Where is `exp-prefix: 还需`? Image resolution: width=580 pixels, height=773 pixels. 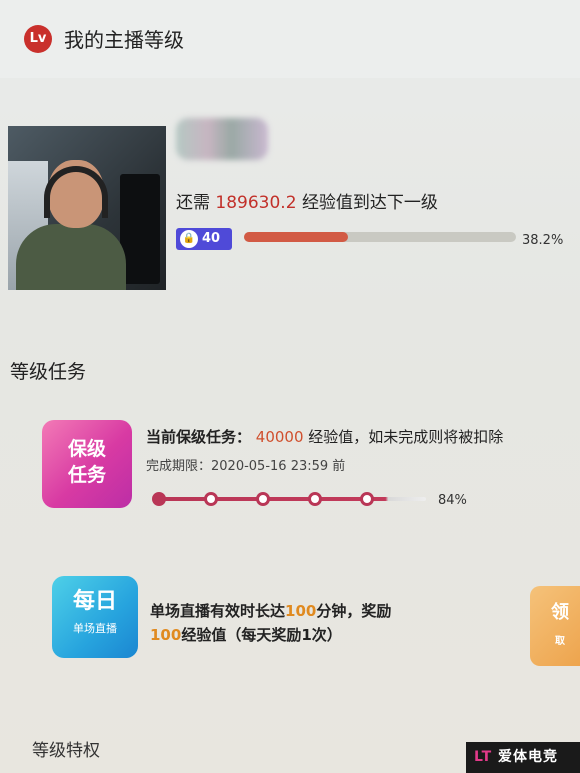 exp-prefix: 还需 is located at coordinates (193, 203).